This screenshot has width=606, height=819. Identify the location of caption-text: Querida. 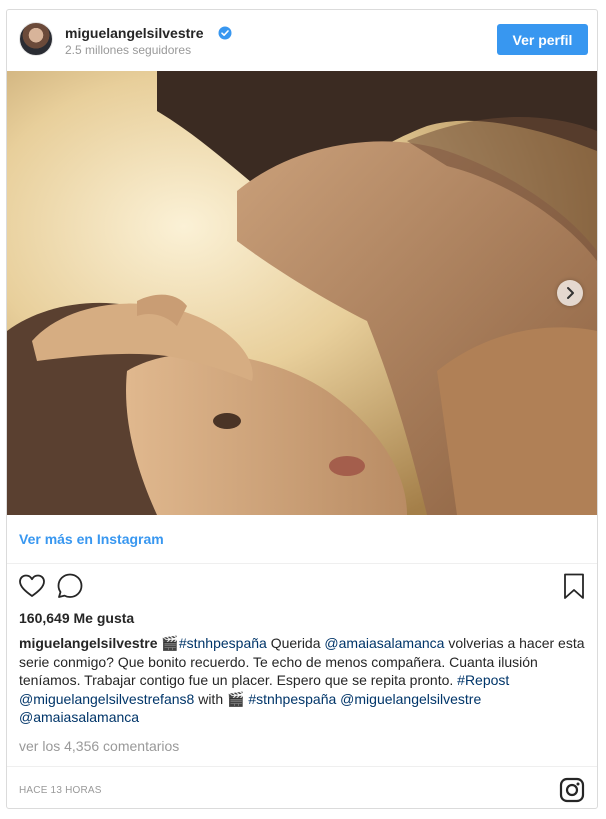
(295, 643).